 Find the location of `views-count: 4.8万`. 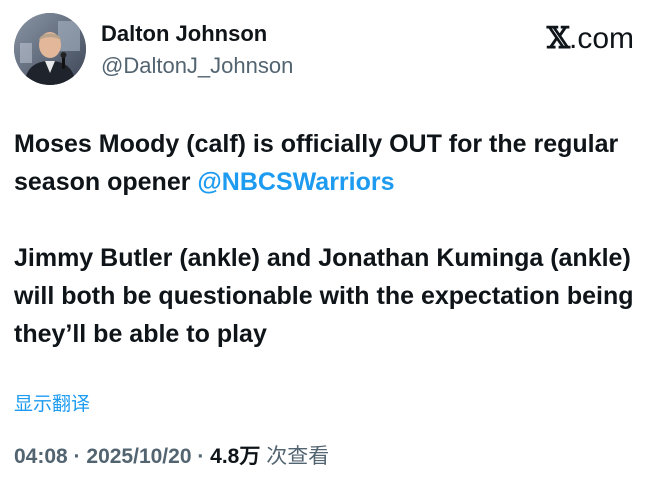

views-count: 4.8万 is located at coordinates (235, 456).